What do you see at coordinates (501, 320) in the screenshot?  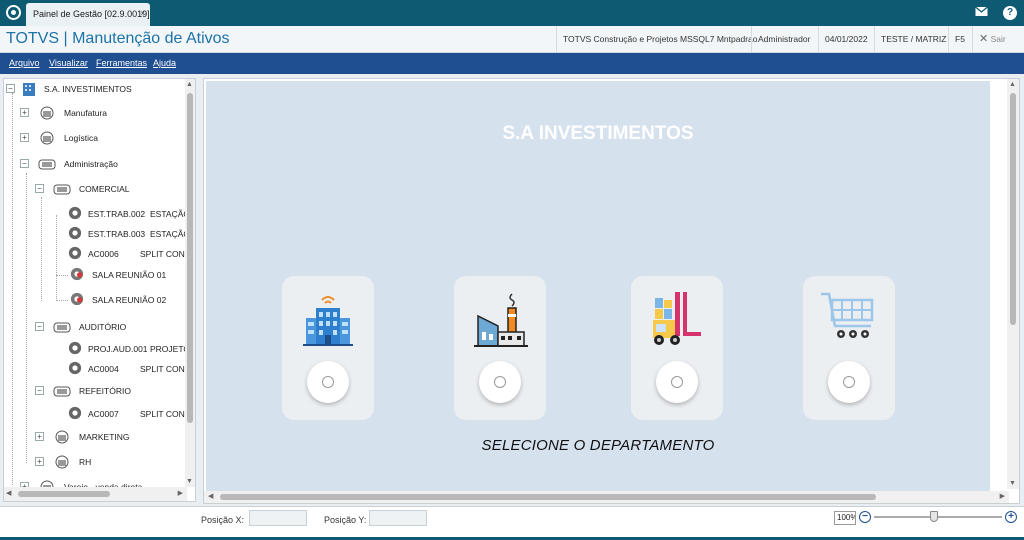 I see `factory-icon` at bounding box center [501, 320].